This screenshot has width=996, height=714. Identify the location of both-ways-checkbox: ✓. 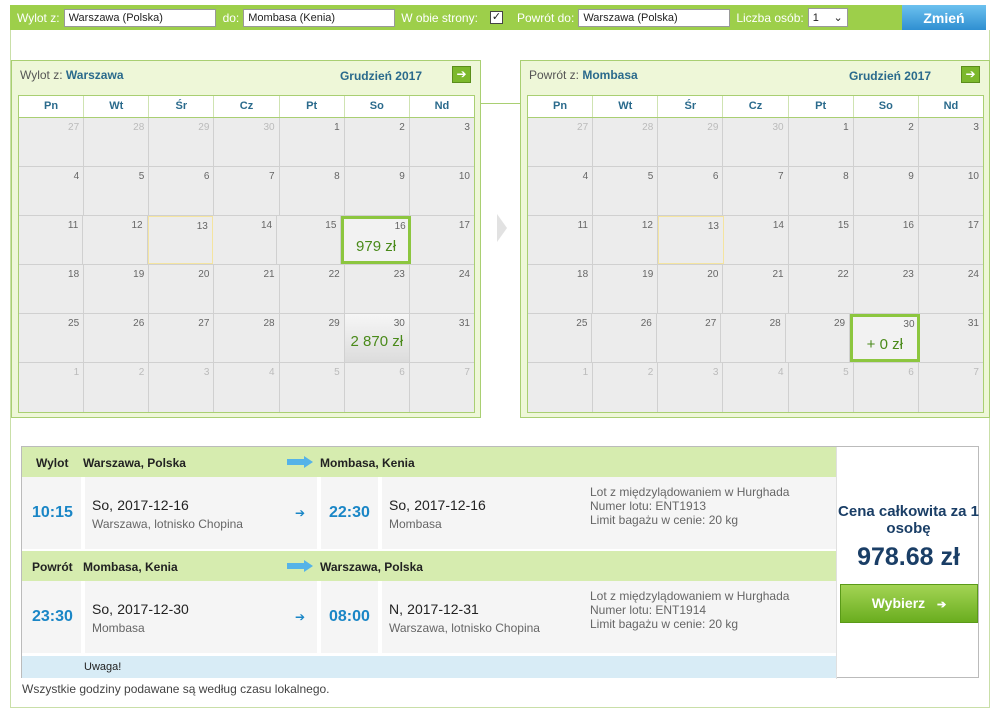
(496, 17).